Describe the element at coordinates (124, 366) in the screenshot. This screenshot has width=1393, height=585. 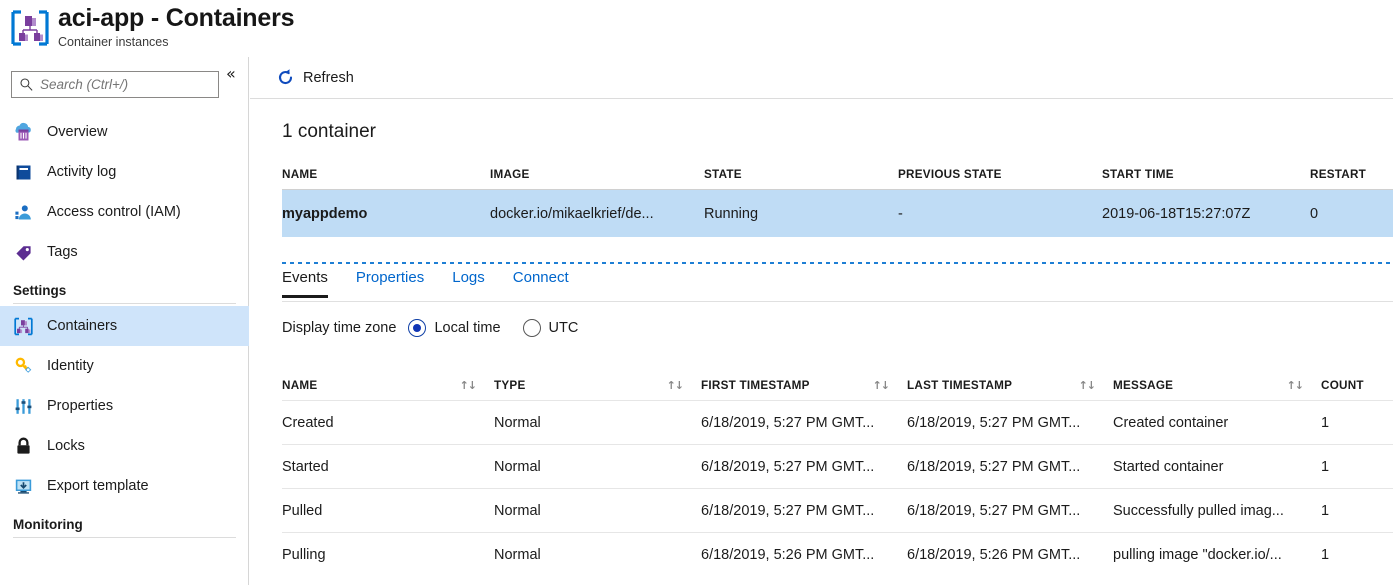
I see `sidebar-item-identity: Identity` at that location.